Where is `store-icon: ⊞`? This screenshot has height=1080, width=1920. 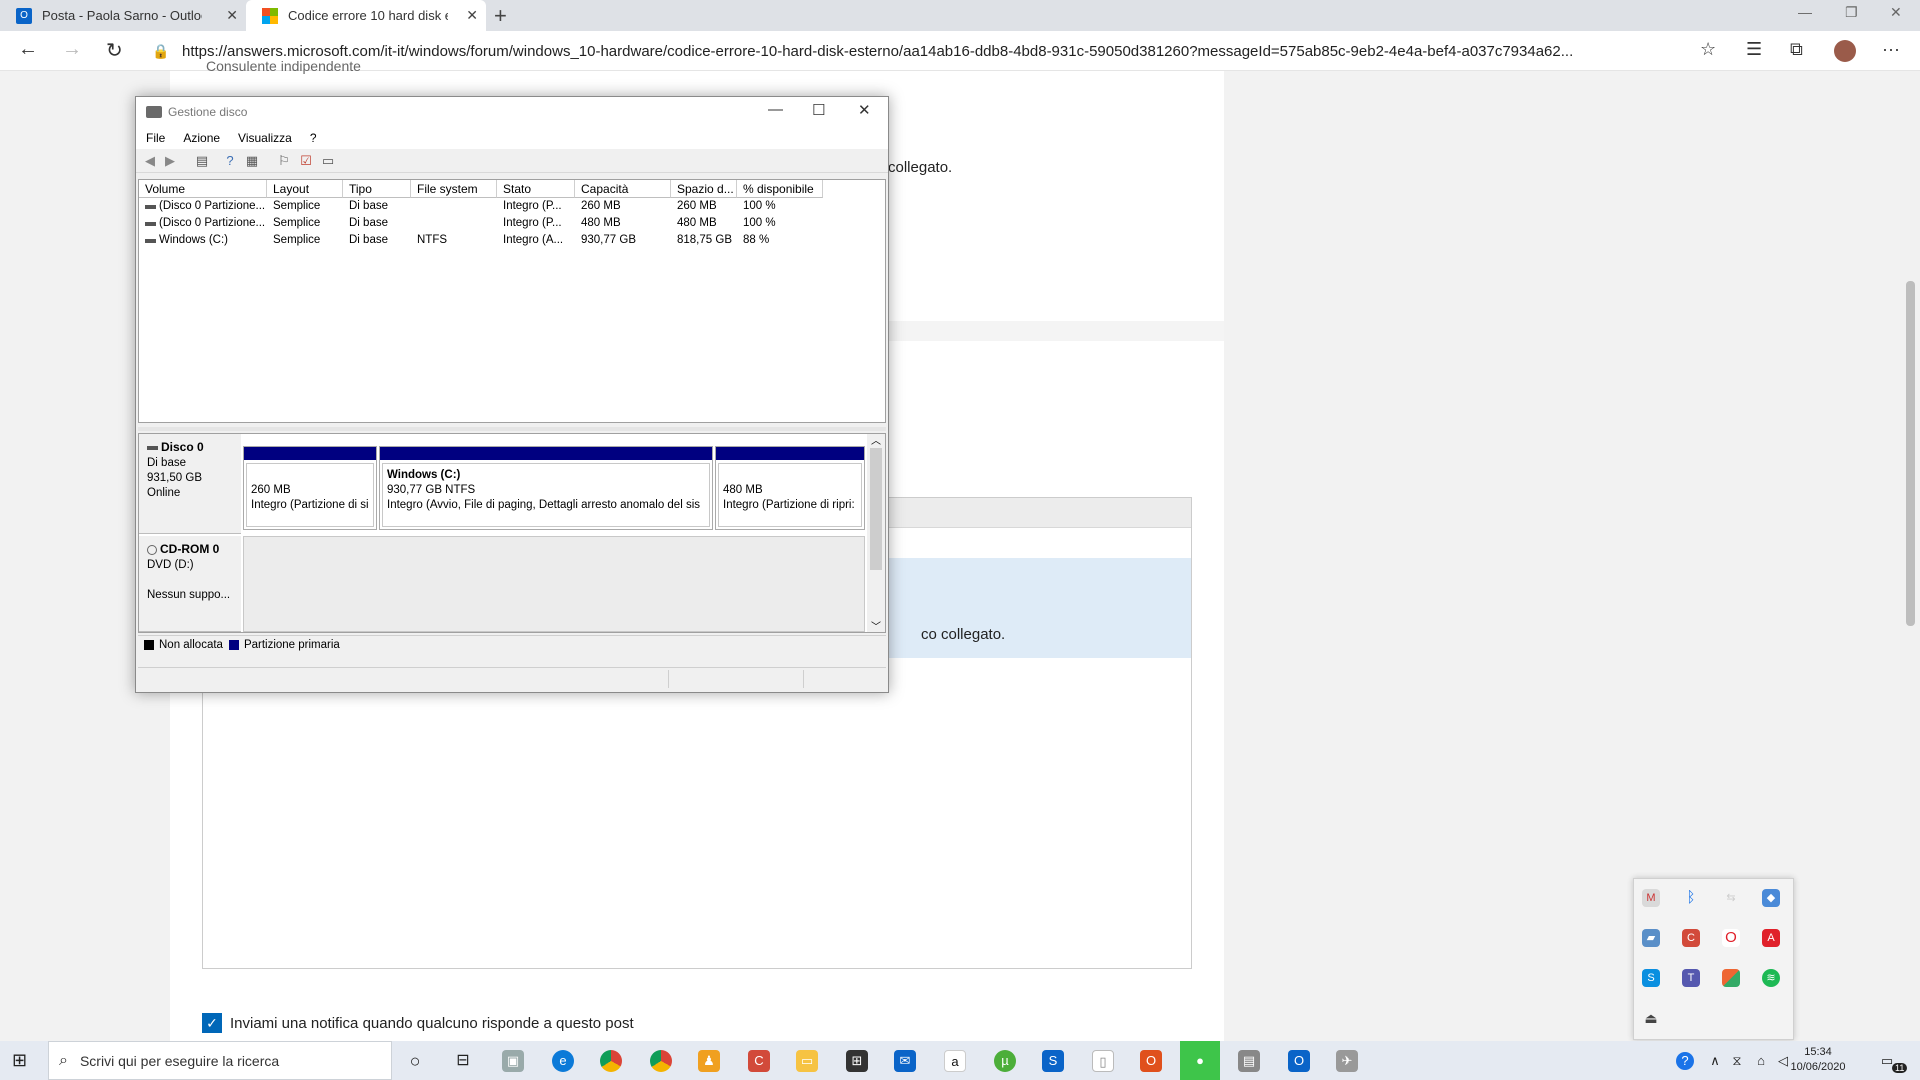 store-icon: ⊞ is located at coordinates (857, 1061).